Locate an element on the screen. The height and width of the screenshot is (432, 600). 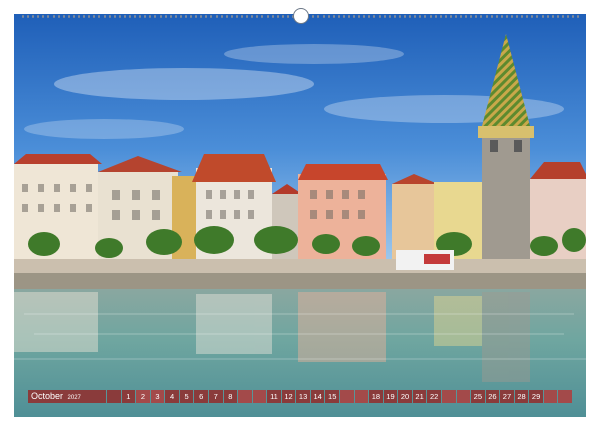
day-cell: 5 is located at coordinates (186, 396).